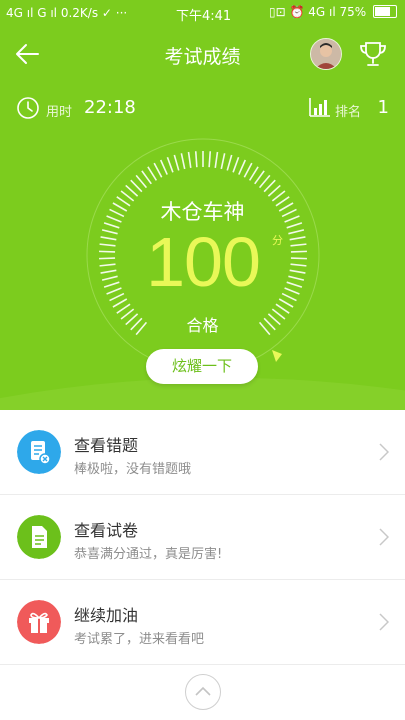 The width and height of the screenshot is (405, 720). What do you see at coordinates (203, 262) in the screenshot?
I see `score-value: 100` at bounding box center [203, 262].